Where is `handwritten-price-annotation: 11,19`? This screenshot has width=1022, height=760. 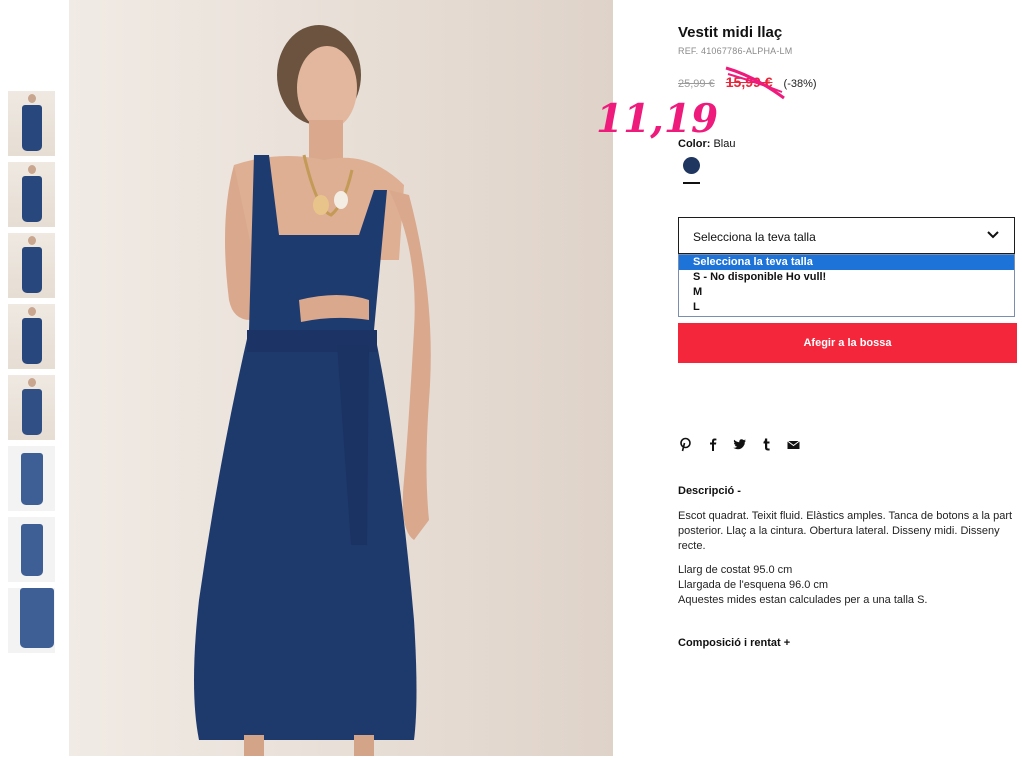 handwritten-price-annotation: 11,19 is located at coordinates (657, 119).